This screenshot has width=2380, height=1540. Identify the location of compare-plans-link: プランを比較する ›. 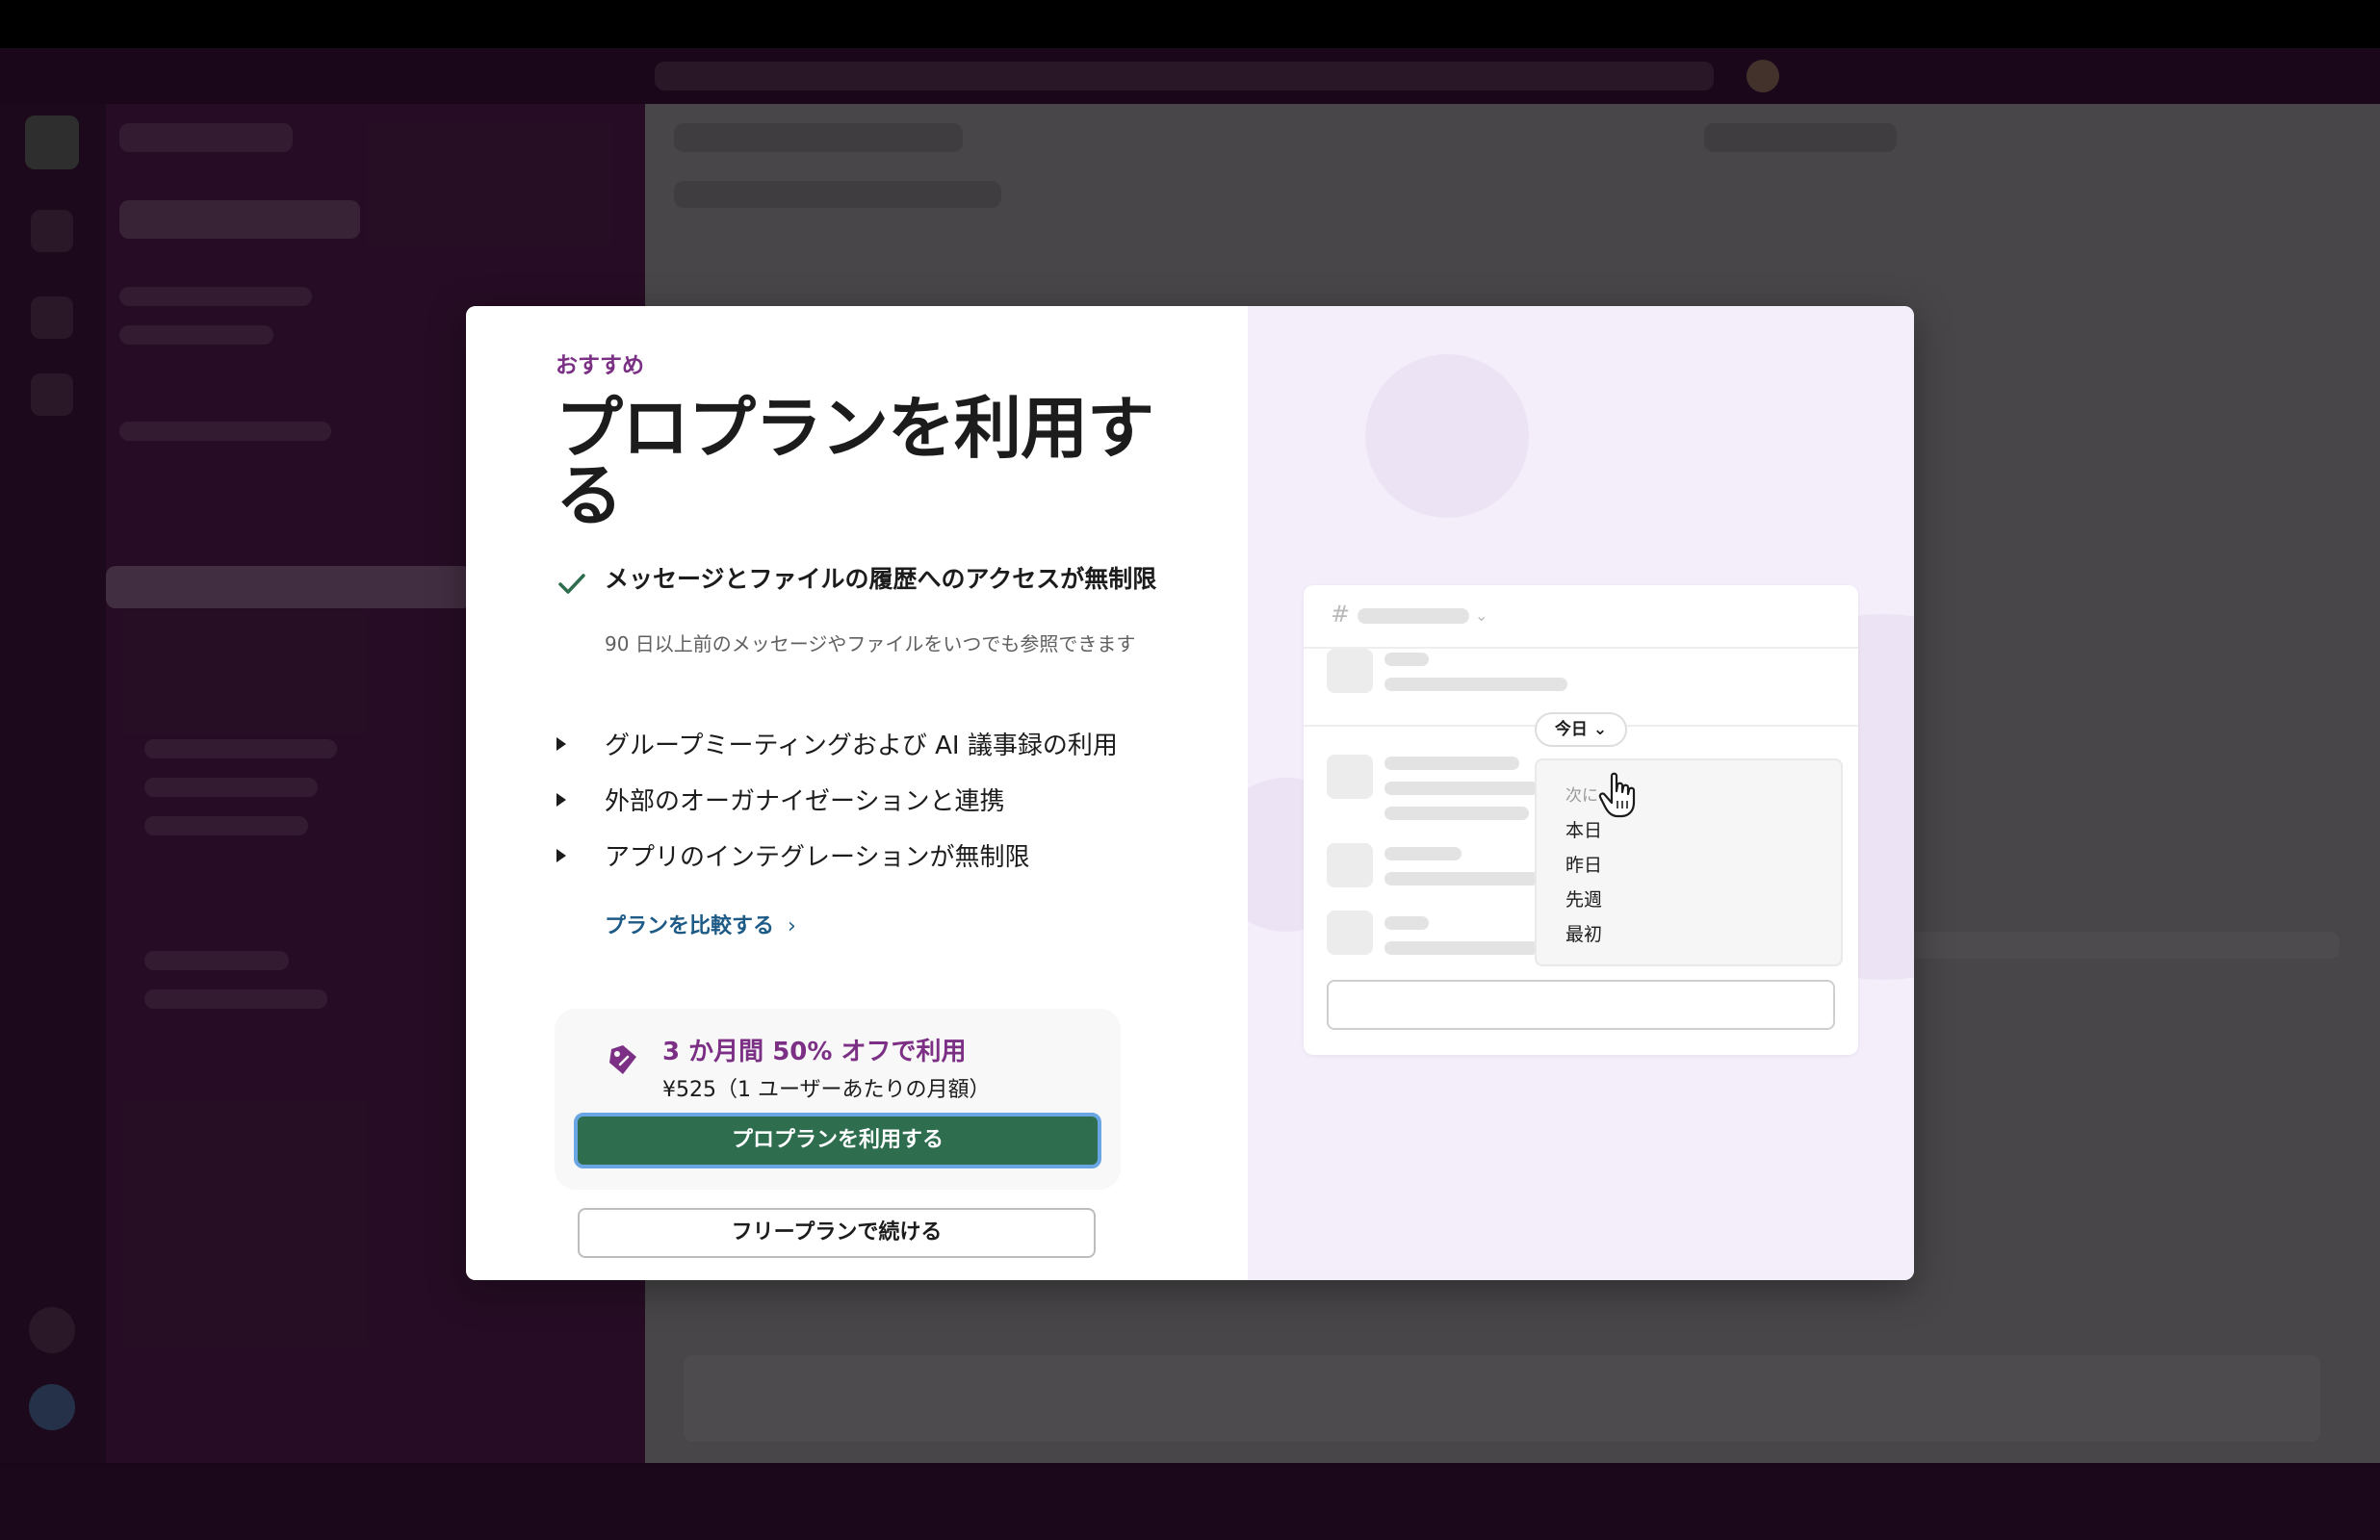
(701, 924).